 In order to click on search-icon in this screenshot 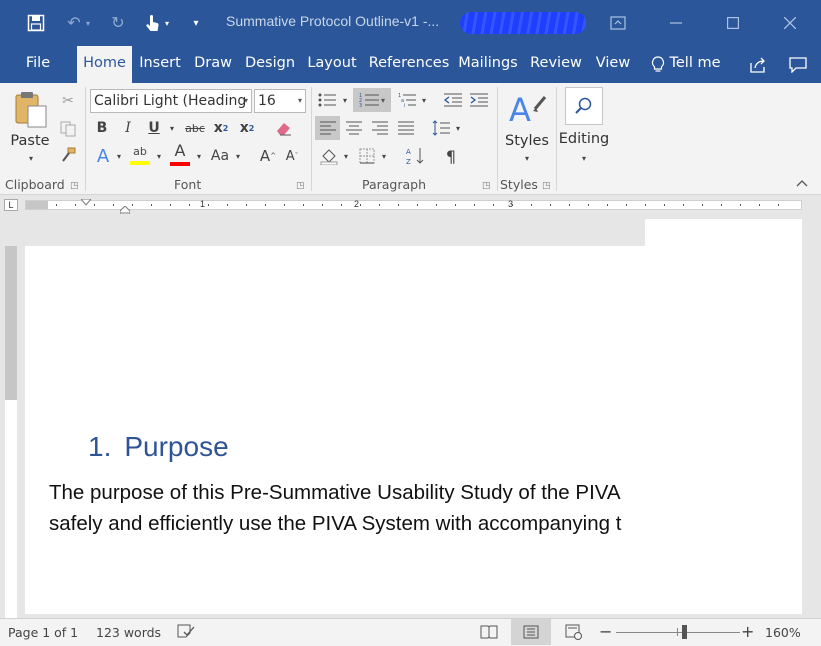, I will do `click(584, 106)`.